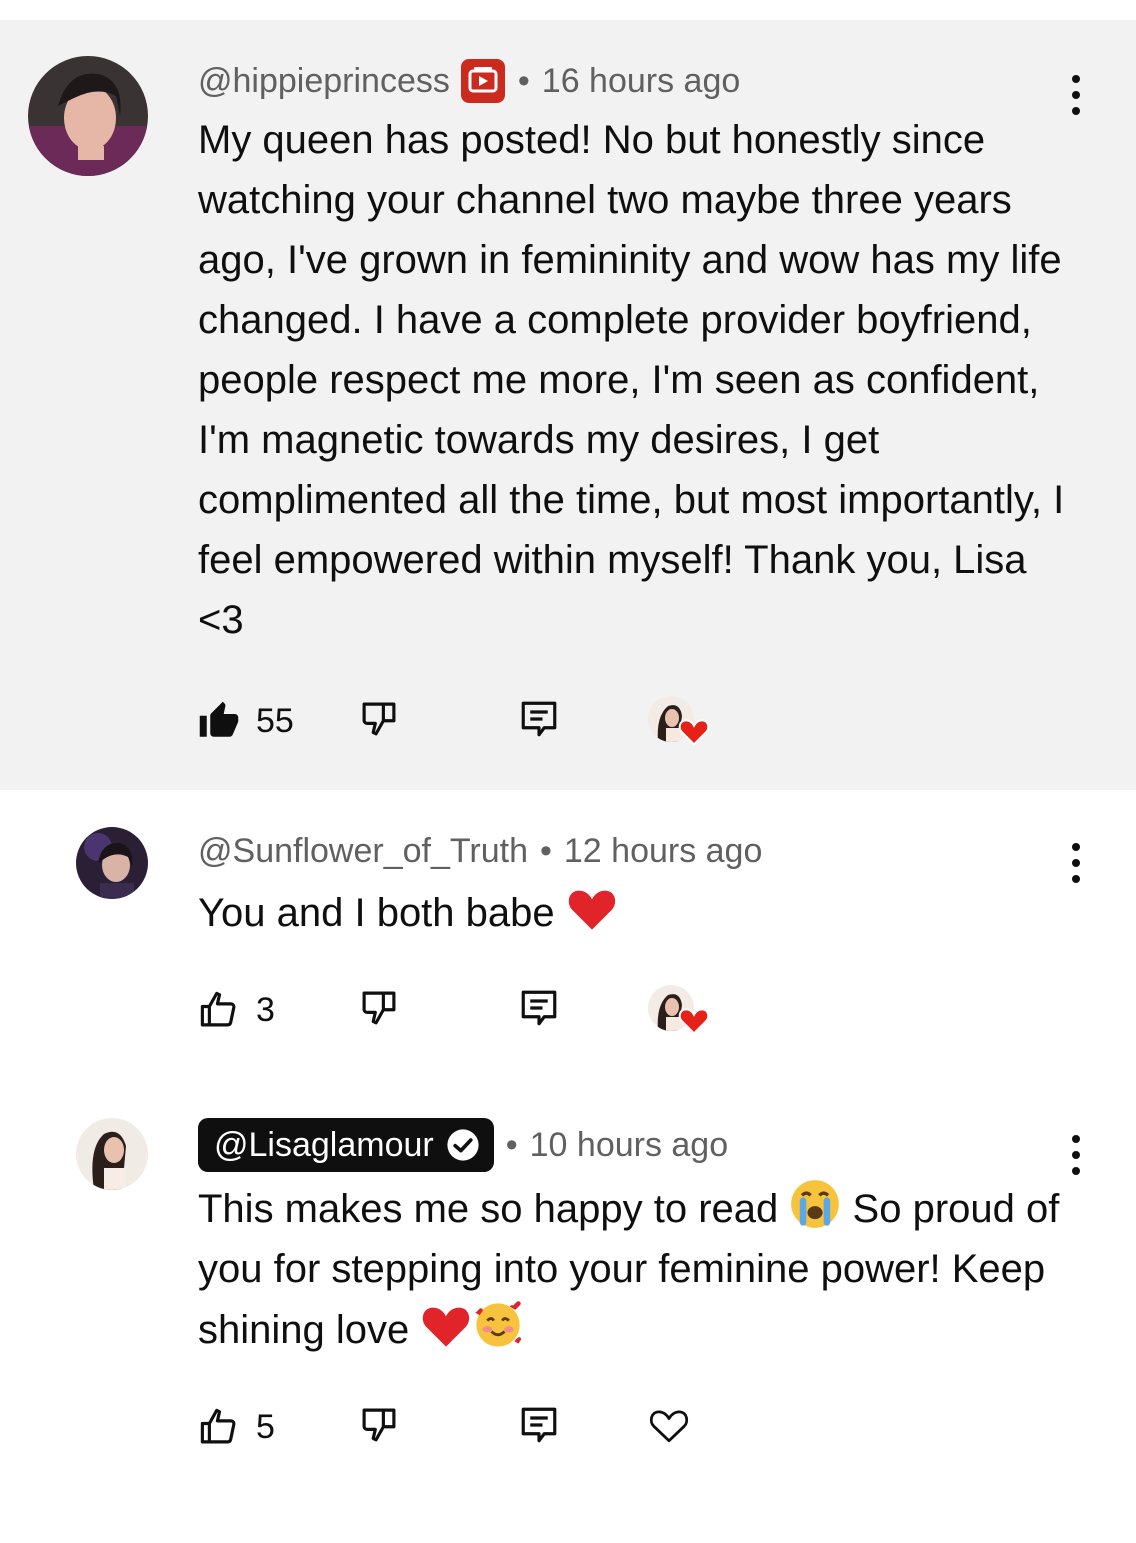 This screenshot has width=1136, height=1543. I want to click on comment-meta: @hippieprincess • 16 hours ago, so click(469, 81).